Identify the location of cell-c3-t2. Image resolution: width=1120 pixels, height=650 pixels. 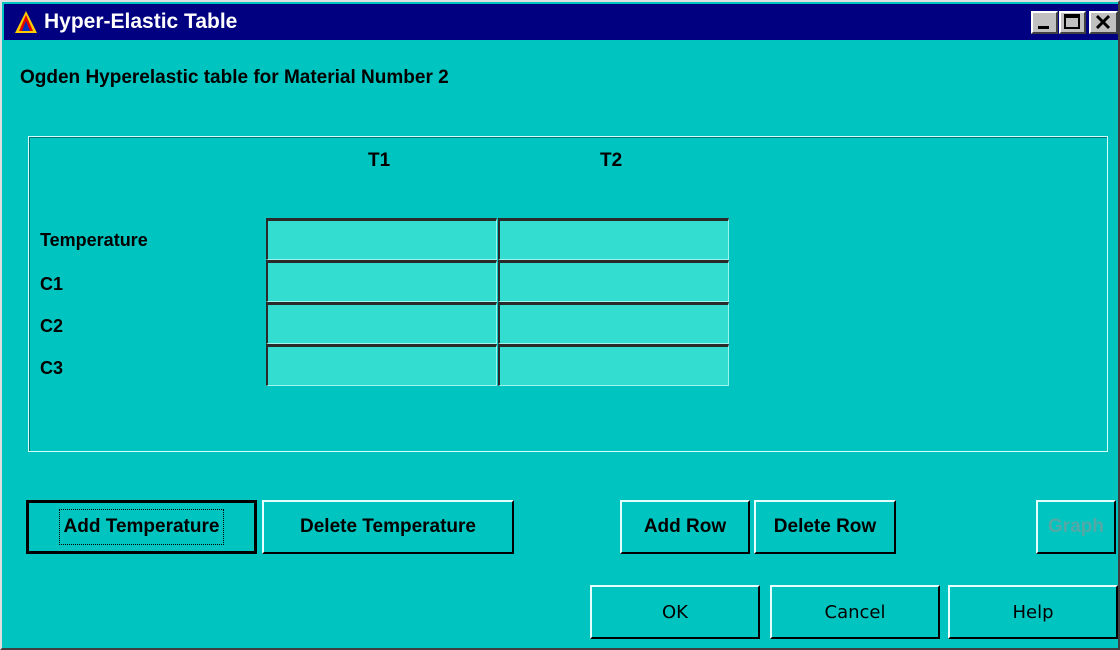
(613, 365).